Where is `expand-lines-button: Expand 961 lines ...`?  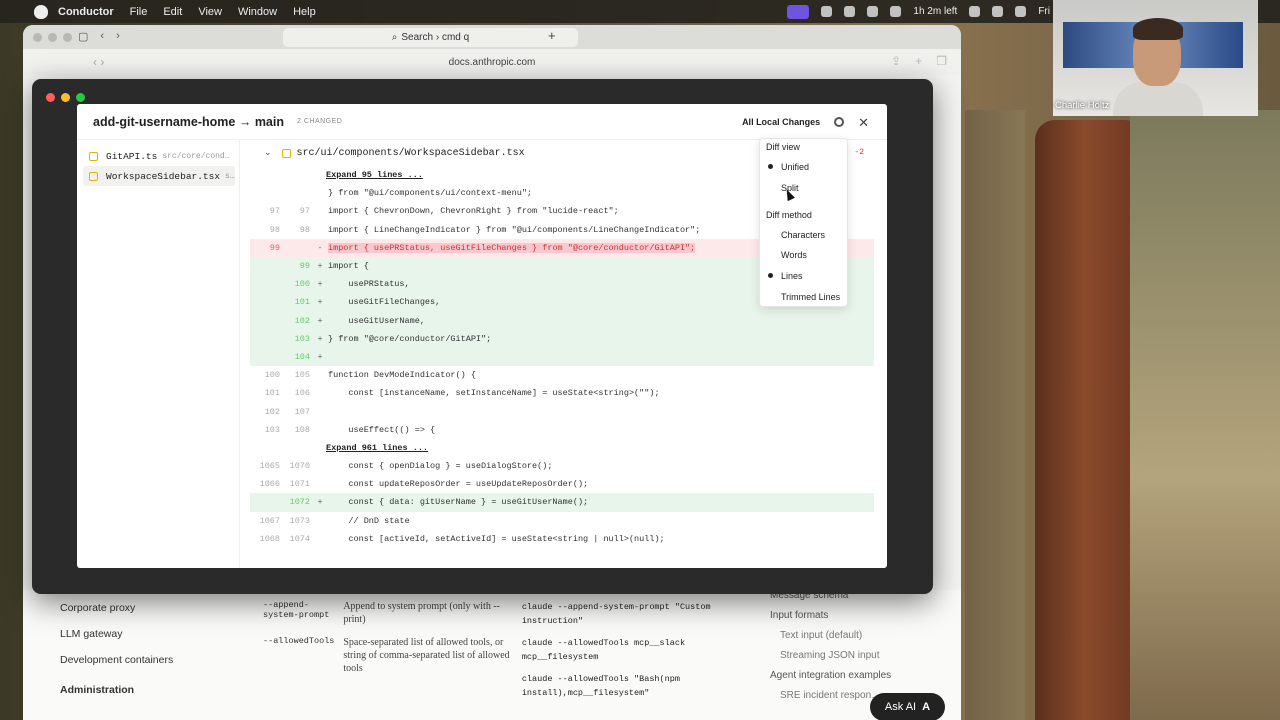
expand-lines-button: Expand 961 lines ... is located at coordinates (562, 448).